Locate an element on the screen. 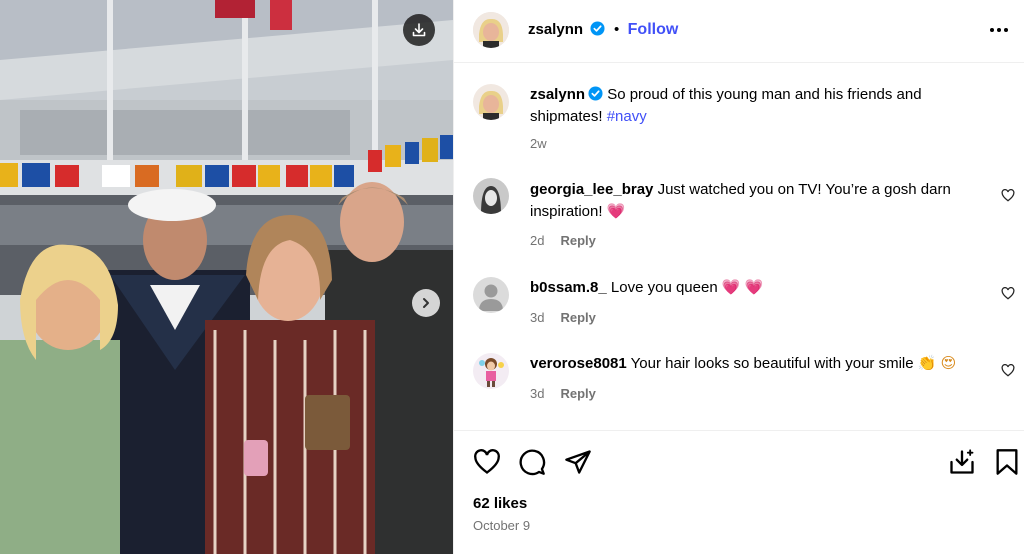 This screenshot has height=555, width=1024. follow-button: Follow is located at coordinates (653, 29).